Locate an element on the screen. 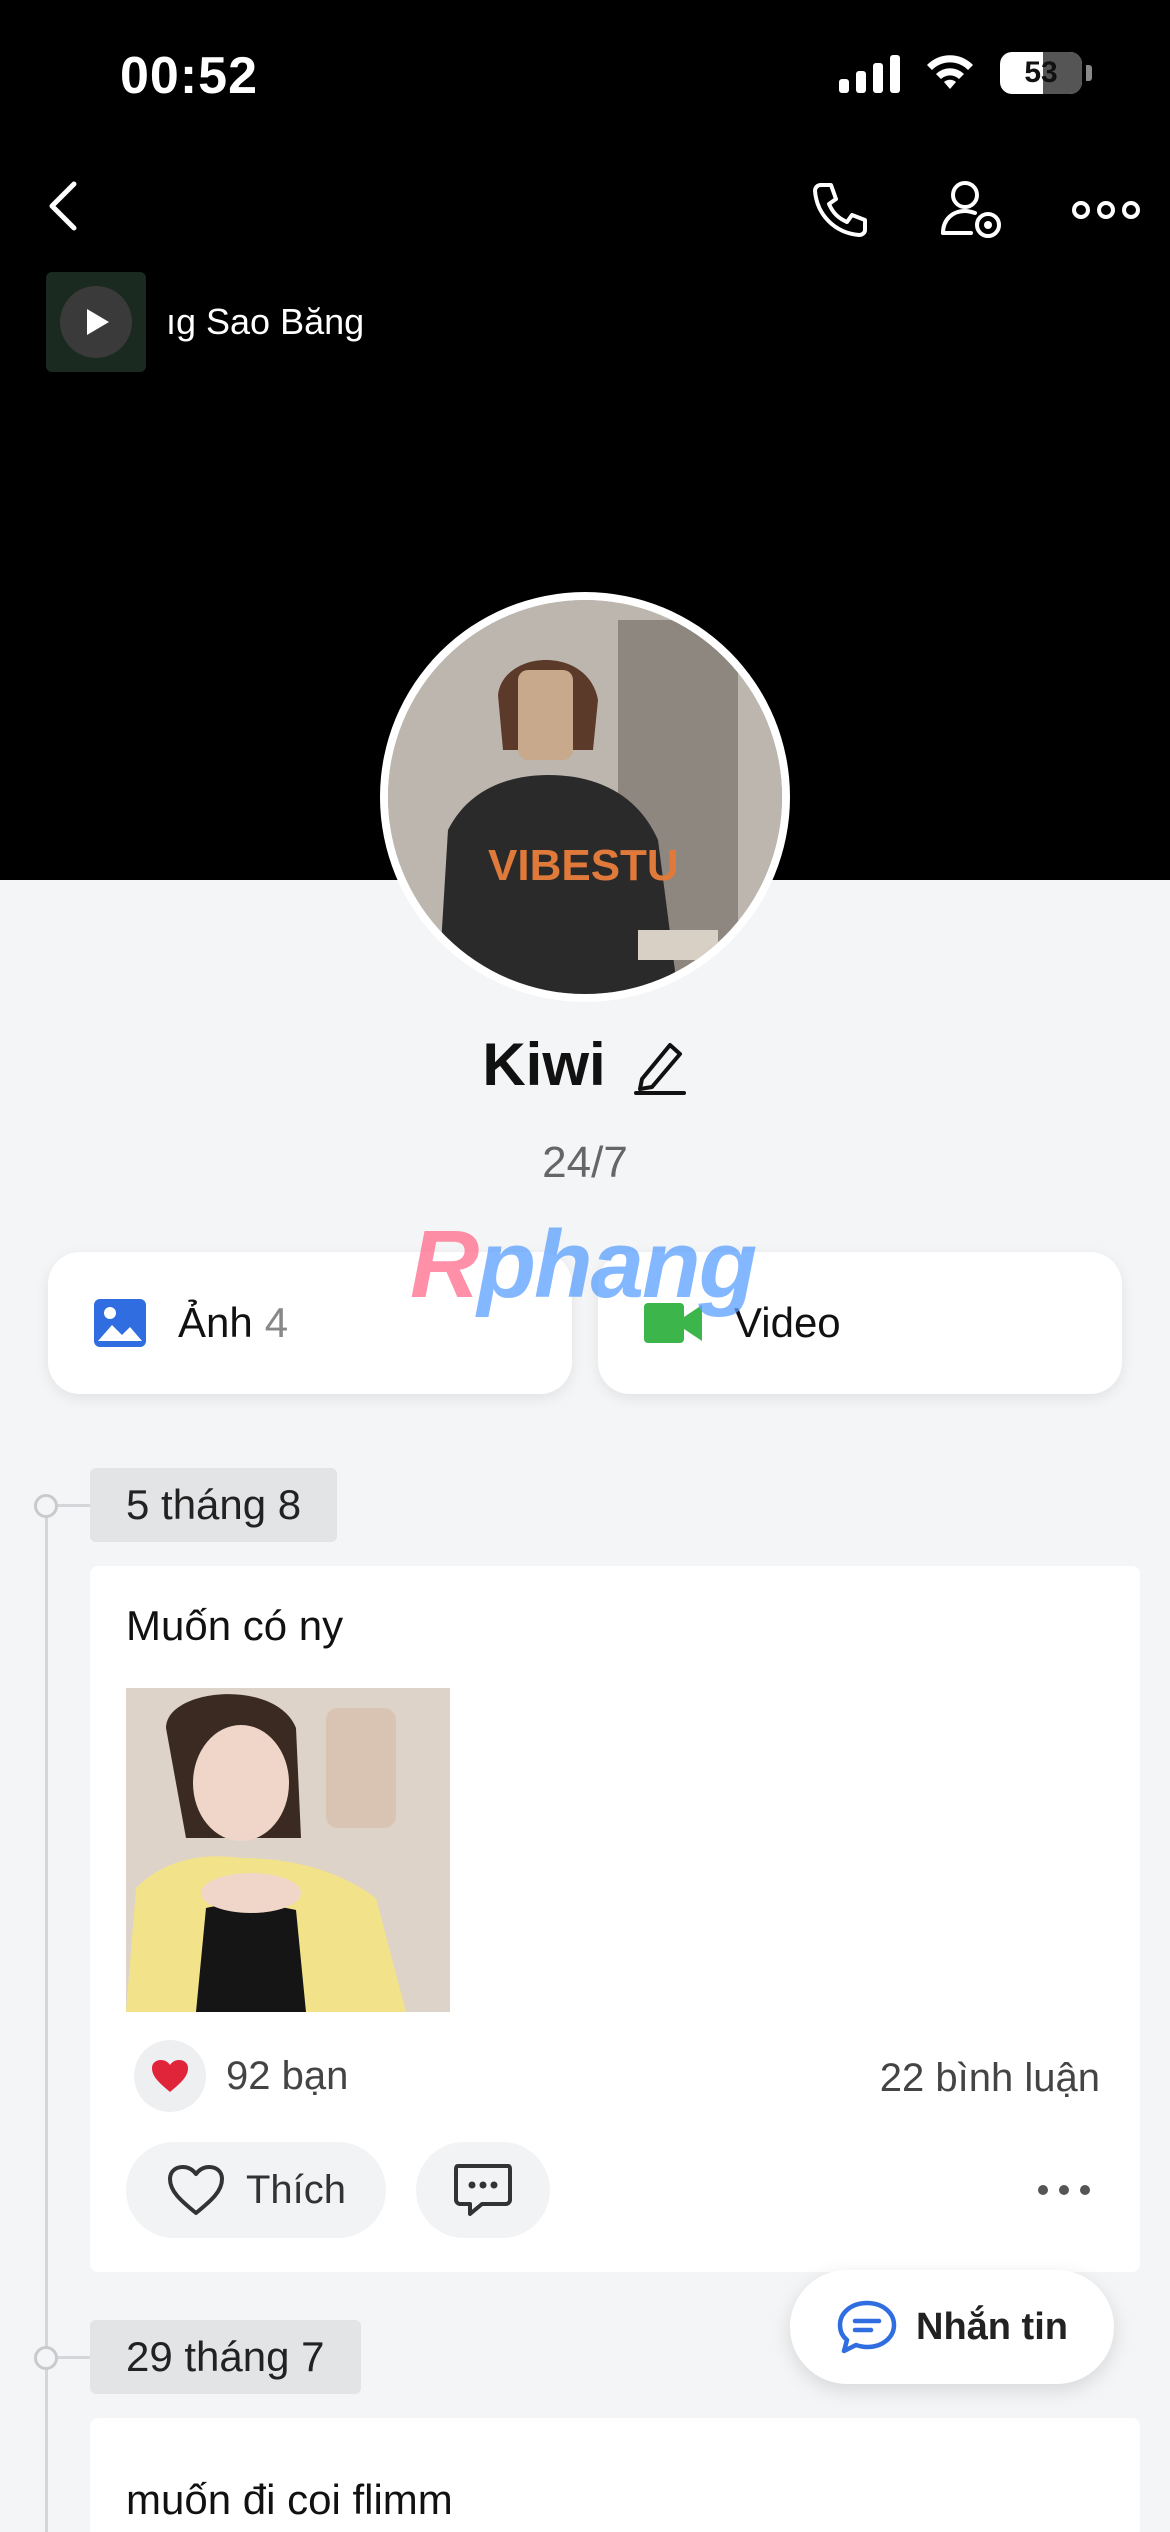 The width and height of the screenshot is (1170, 2532). heart-icon is located at coordinates (170, 2076).